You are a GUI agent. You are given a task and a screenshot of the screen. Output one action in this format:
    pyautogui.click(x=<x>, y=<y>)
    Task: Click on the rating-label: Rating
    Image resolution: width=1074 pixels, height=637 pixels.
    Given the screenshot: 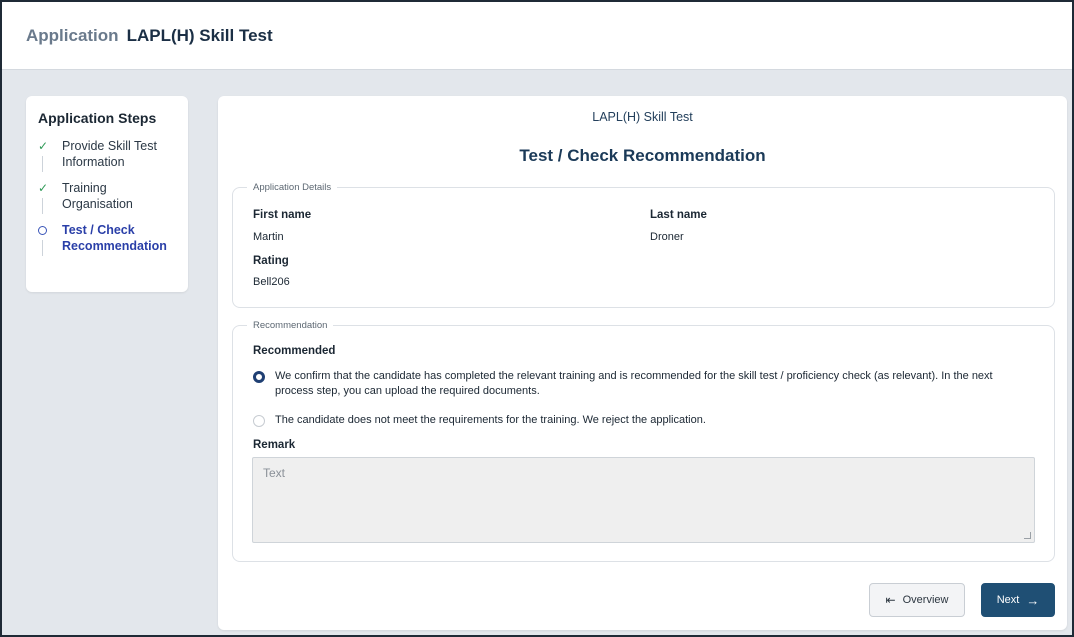 What is the action you would take?
    pyautogui.click(x=271, y=261)
    